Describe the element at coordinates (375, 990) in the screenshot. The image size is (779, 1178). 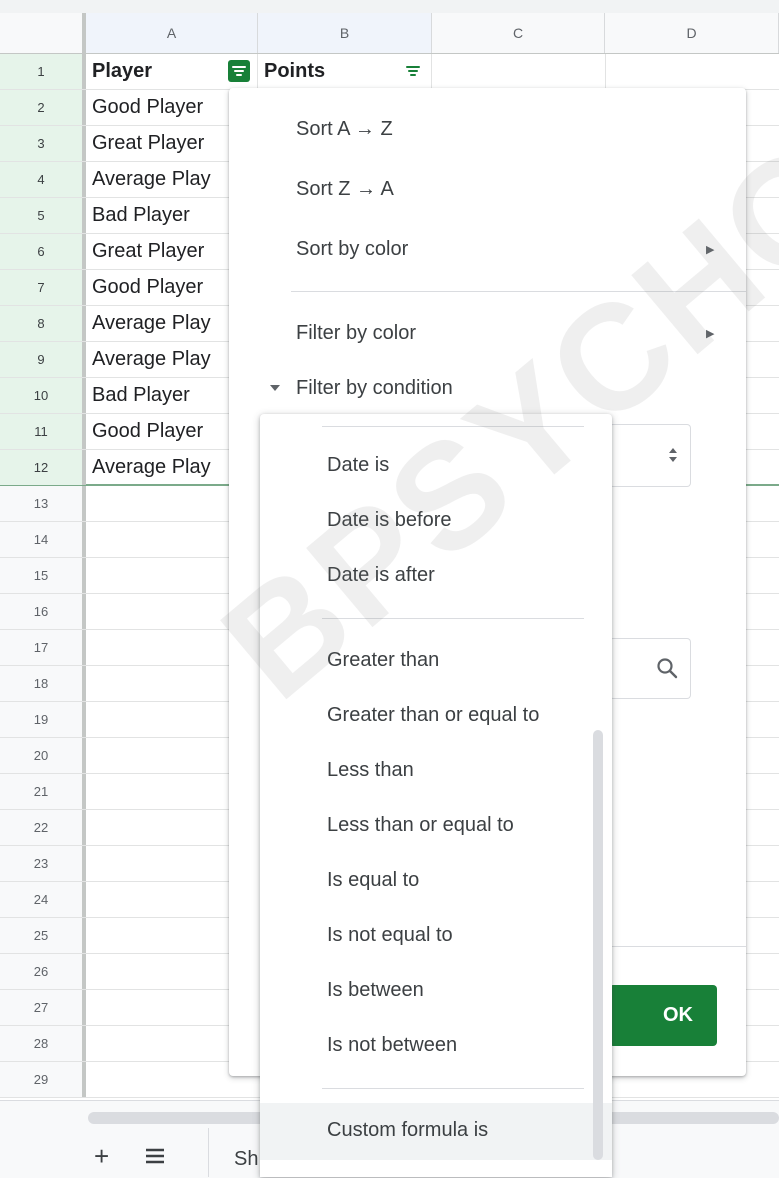
I see `condition-option: Is between` at that location.